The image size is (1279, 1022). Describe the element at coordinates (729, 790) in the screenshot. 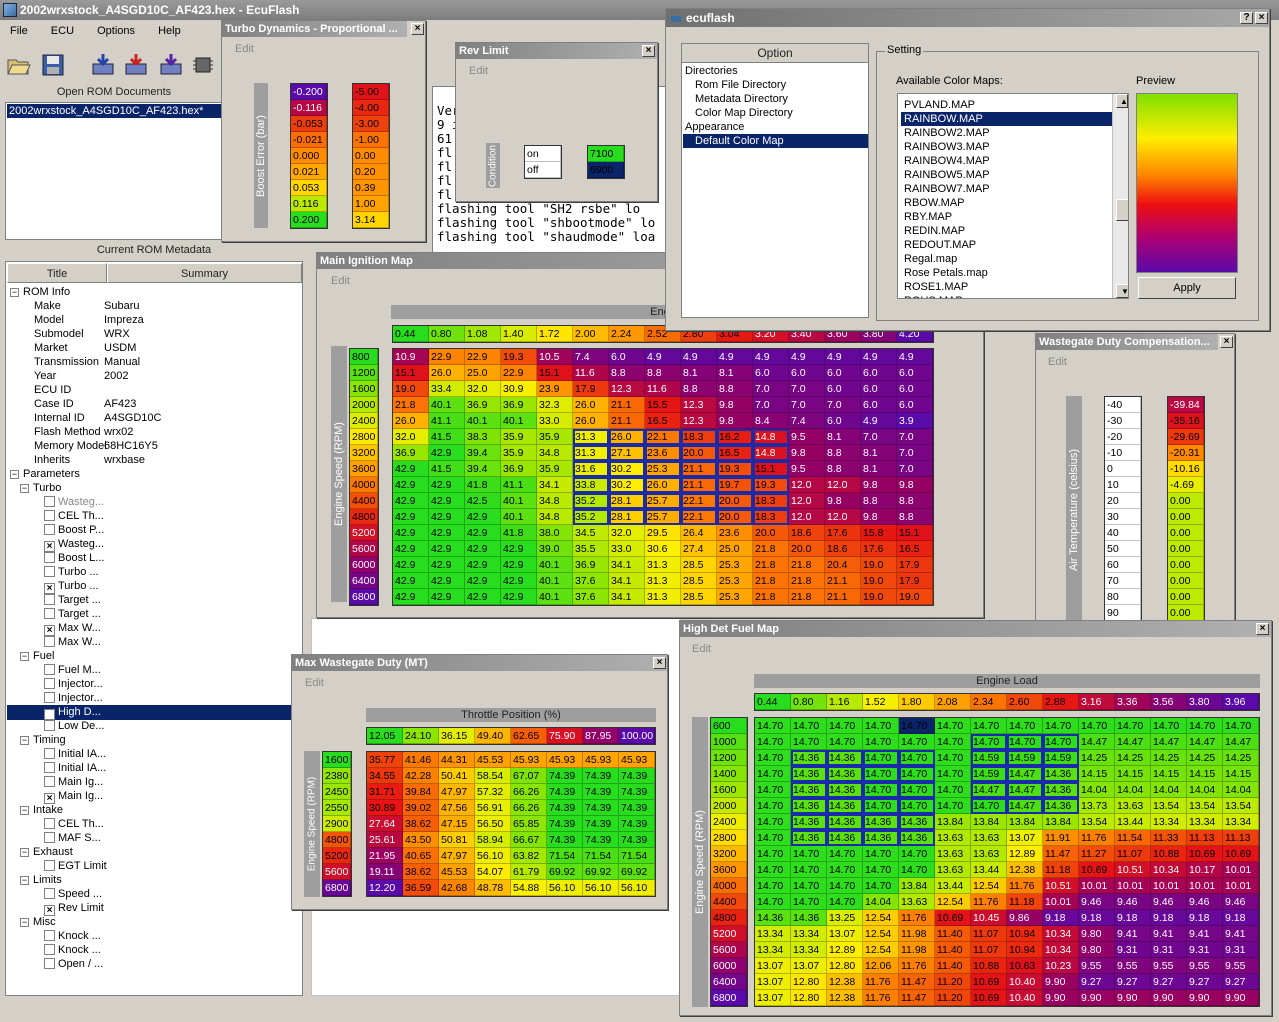

I see `hdf-rpm-cell: 1600` at that location.